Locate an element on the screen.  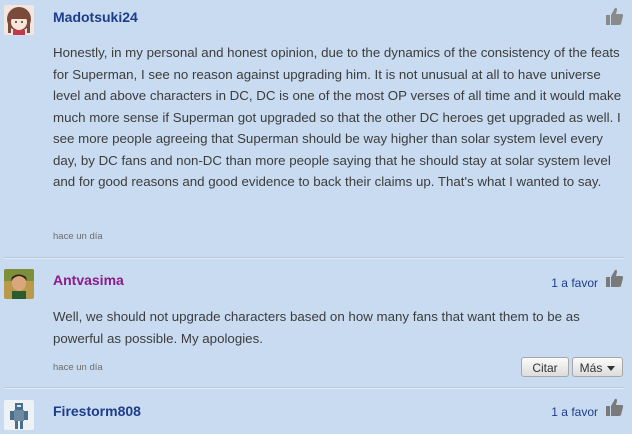
username: Firestorm808 is located at coordinates (97, 411).